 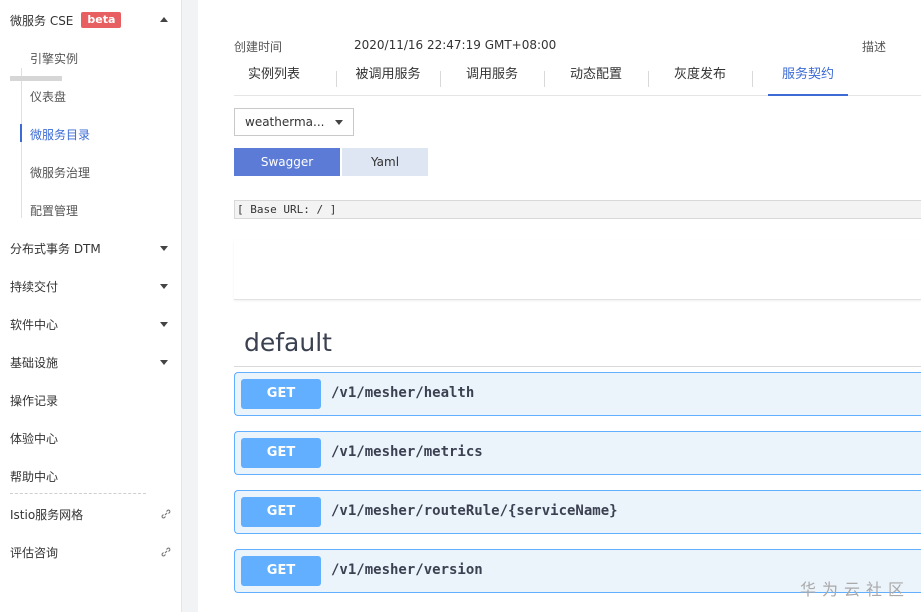 What do you see at coordinates (48, 96) in the screenshot?
I see `sidebar-item-label: 仪表盘` at bounding box center [48, 96].